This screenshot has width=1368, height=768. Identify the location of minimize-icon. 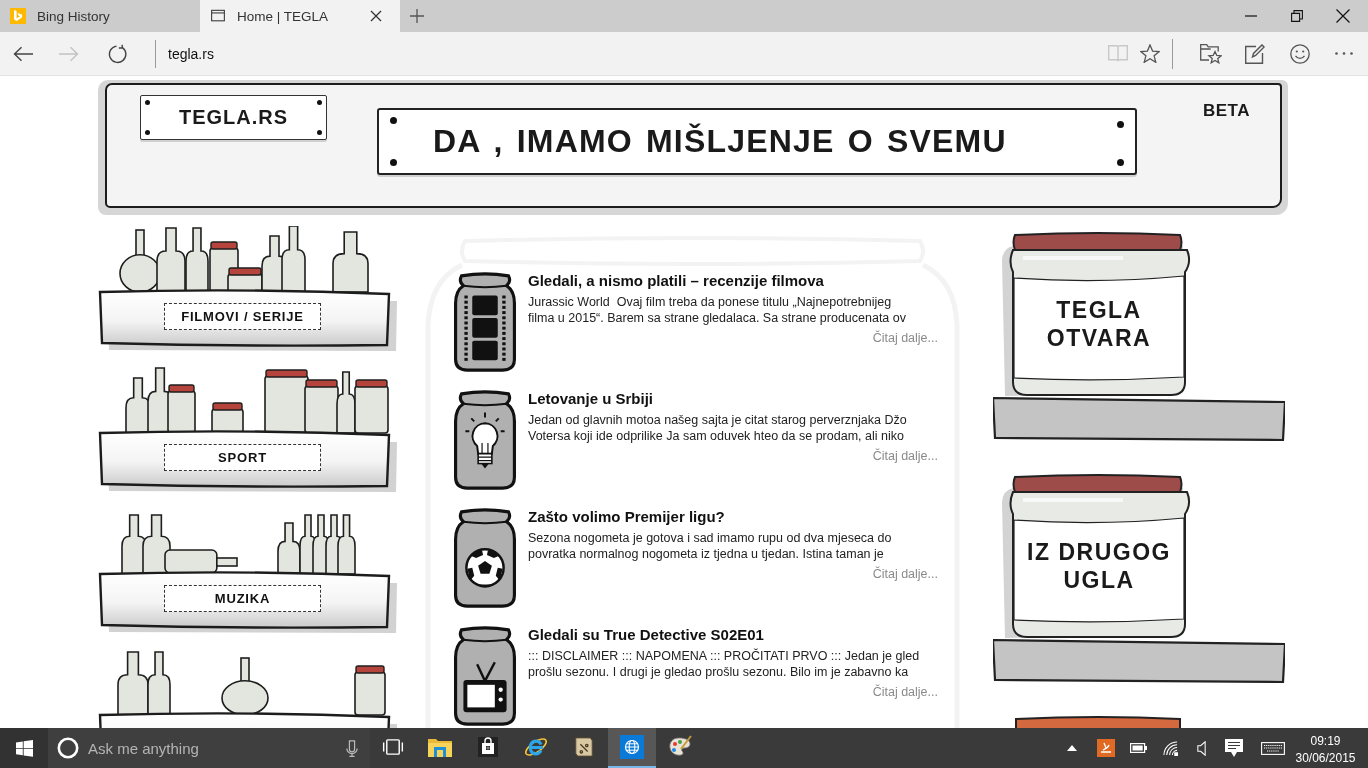
(1251, 16).